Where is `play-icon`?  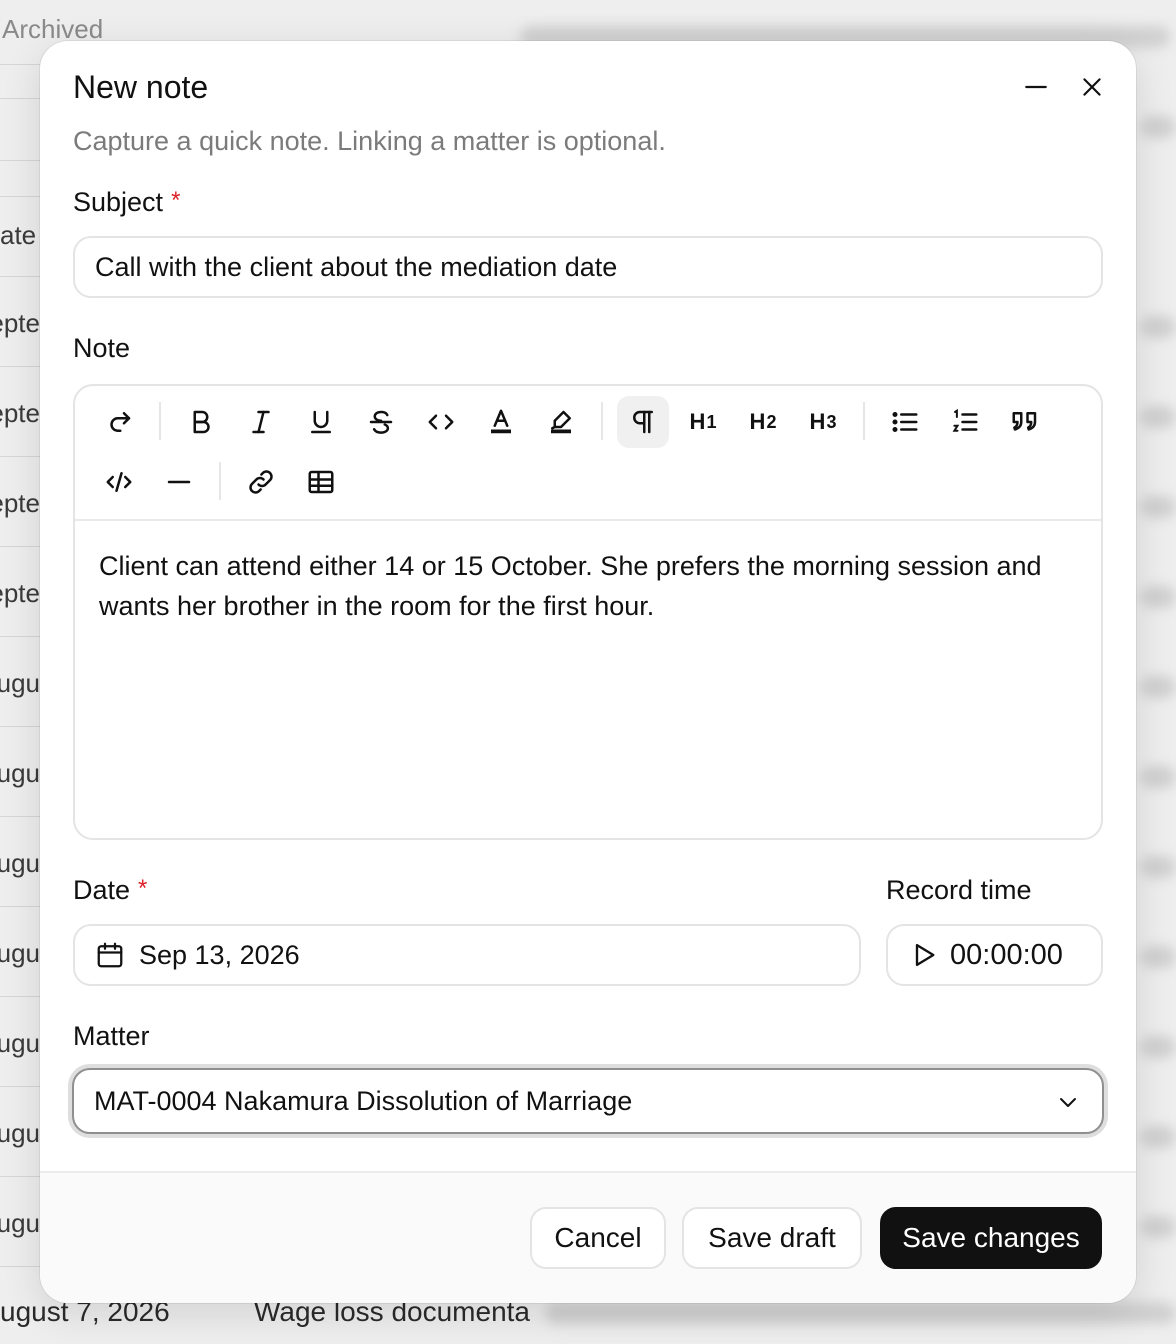 play-icon is located at coordinates (925, 955).